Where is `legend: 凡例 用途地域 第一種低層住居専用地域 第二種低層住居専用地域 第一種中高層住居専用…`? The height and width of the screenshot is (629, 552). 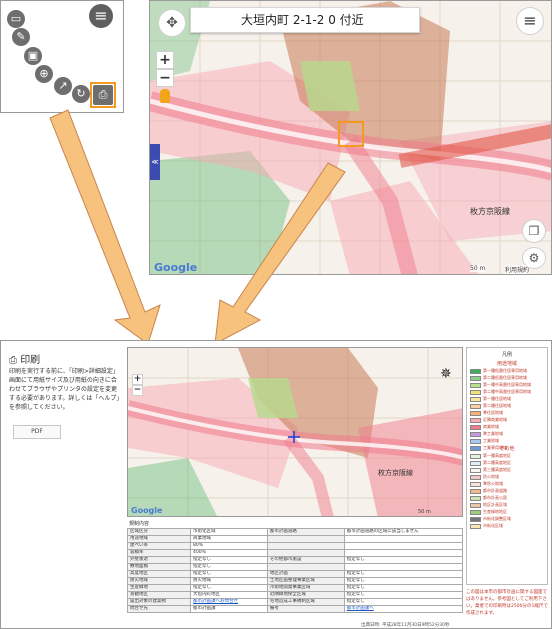 legend: 凡例 用途地域 第一種低層住居専用地域 第二種低層住居専用地域 第一種中高層住居専用… is located at coordinates (507, 466).